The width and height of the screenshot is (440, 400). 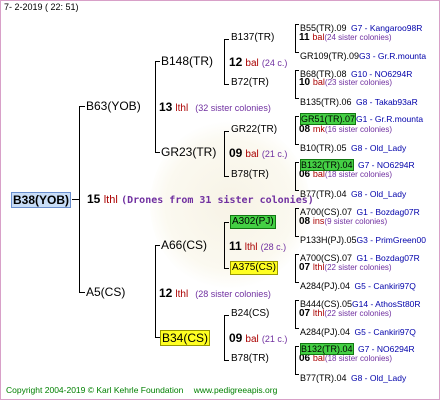 I want to click on sister-colonies: (24 c.), so click(x=274, y=63).